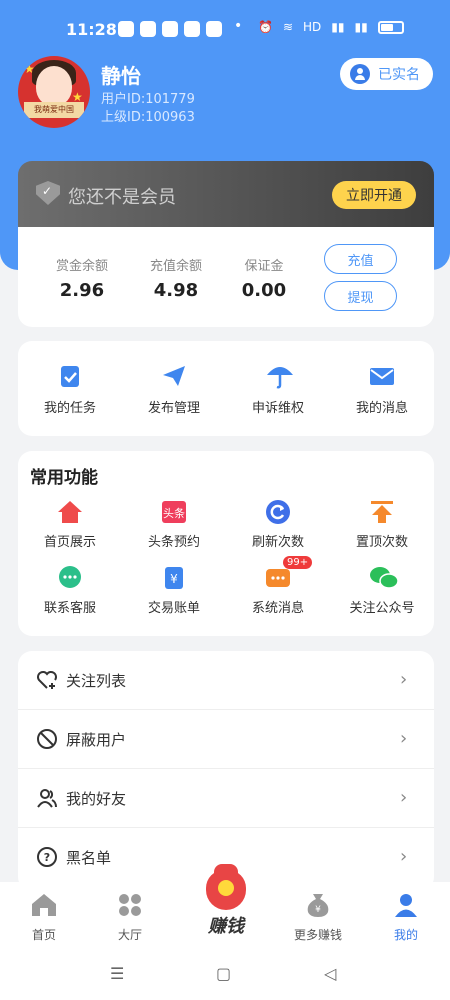 This screenshot has height=1000, width=450. I want to click on balance-label: 充值余额, so click(175, 266).